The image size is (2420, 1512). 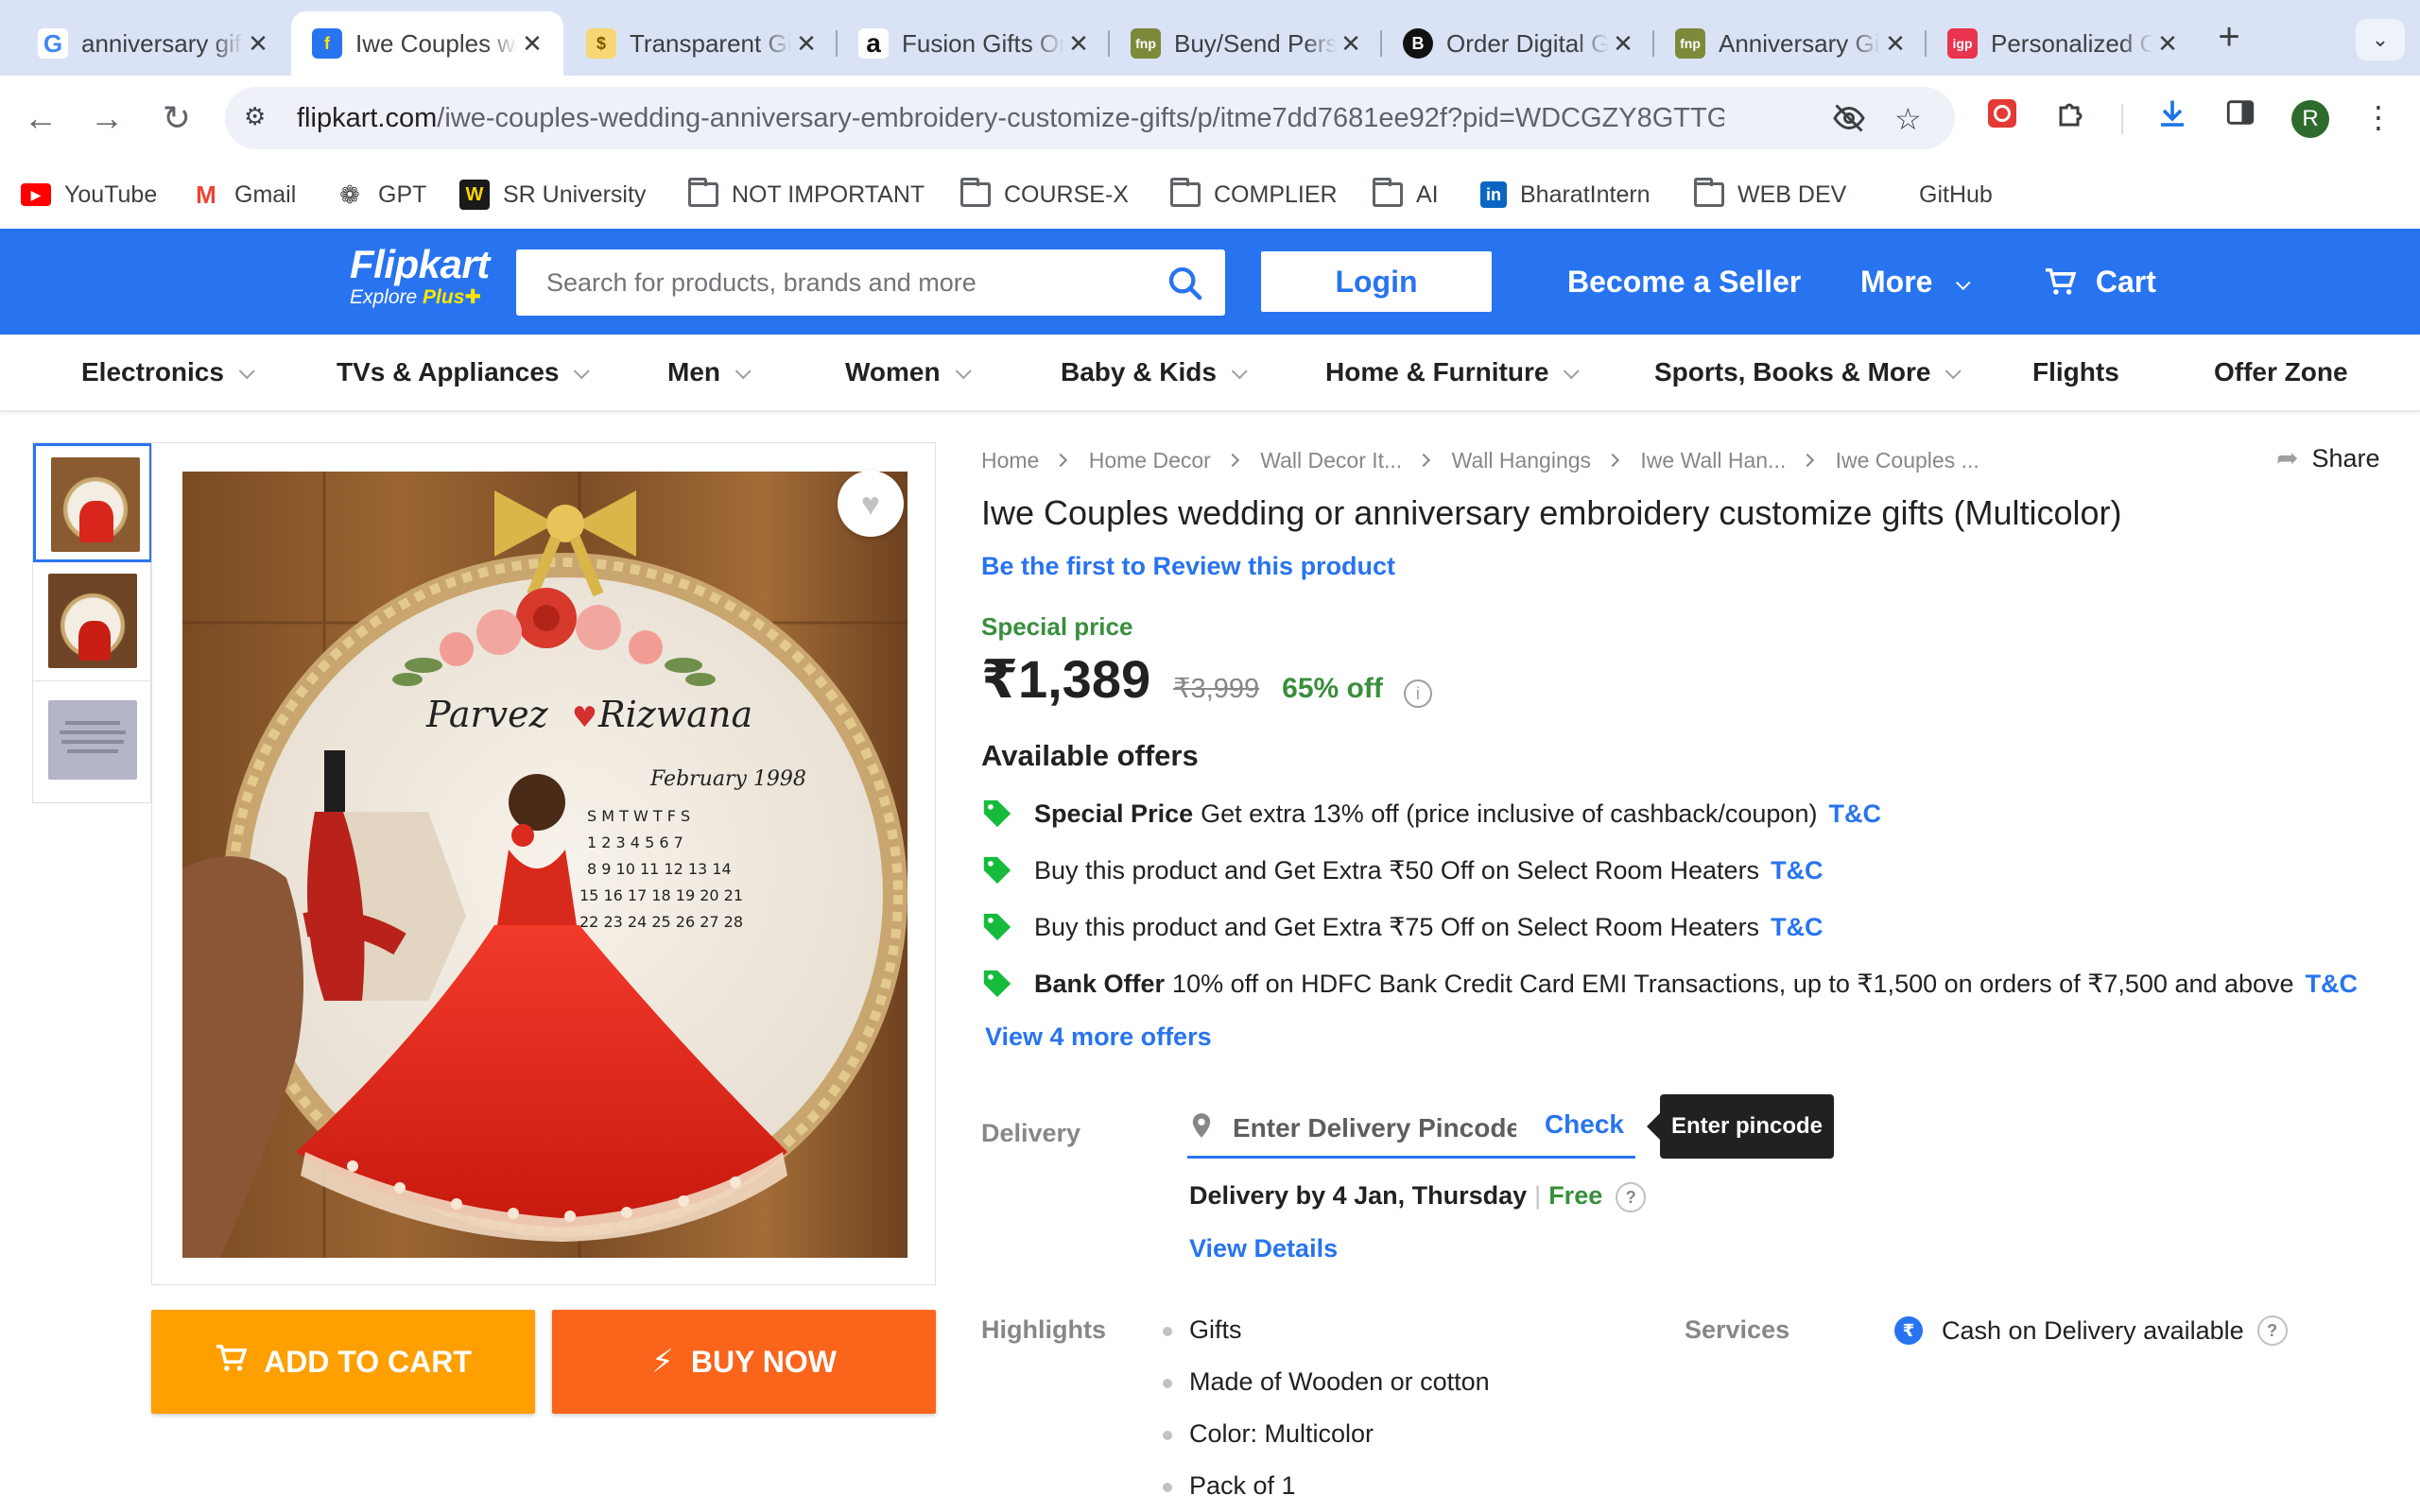 I want to click on bookmark-gmail: M Gmail, so click(x=243, y=195).